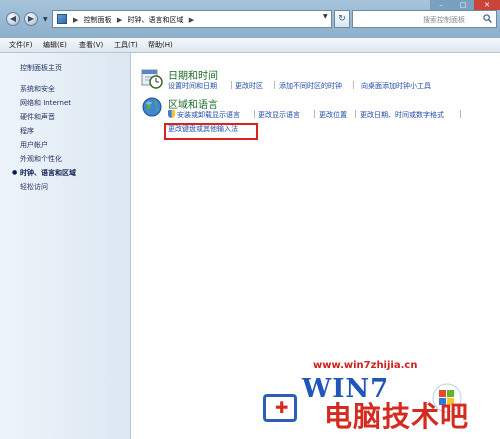  What do you see at coordinates (55, 45) in the screenshot?
I see `menu-edit: 编辑(E)` at bounding box center [55, 45].